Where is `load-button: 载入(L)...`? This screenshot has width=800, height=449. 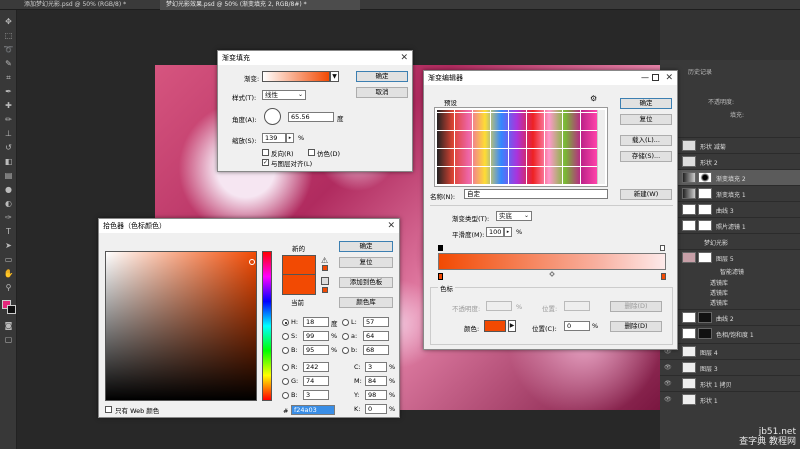
load-button: 载入(L)... is located at coordinates (646, 140).